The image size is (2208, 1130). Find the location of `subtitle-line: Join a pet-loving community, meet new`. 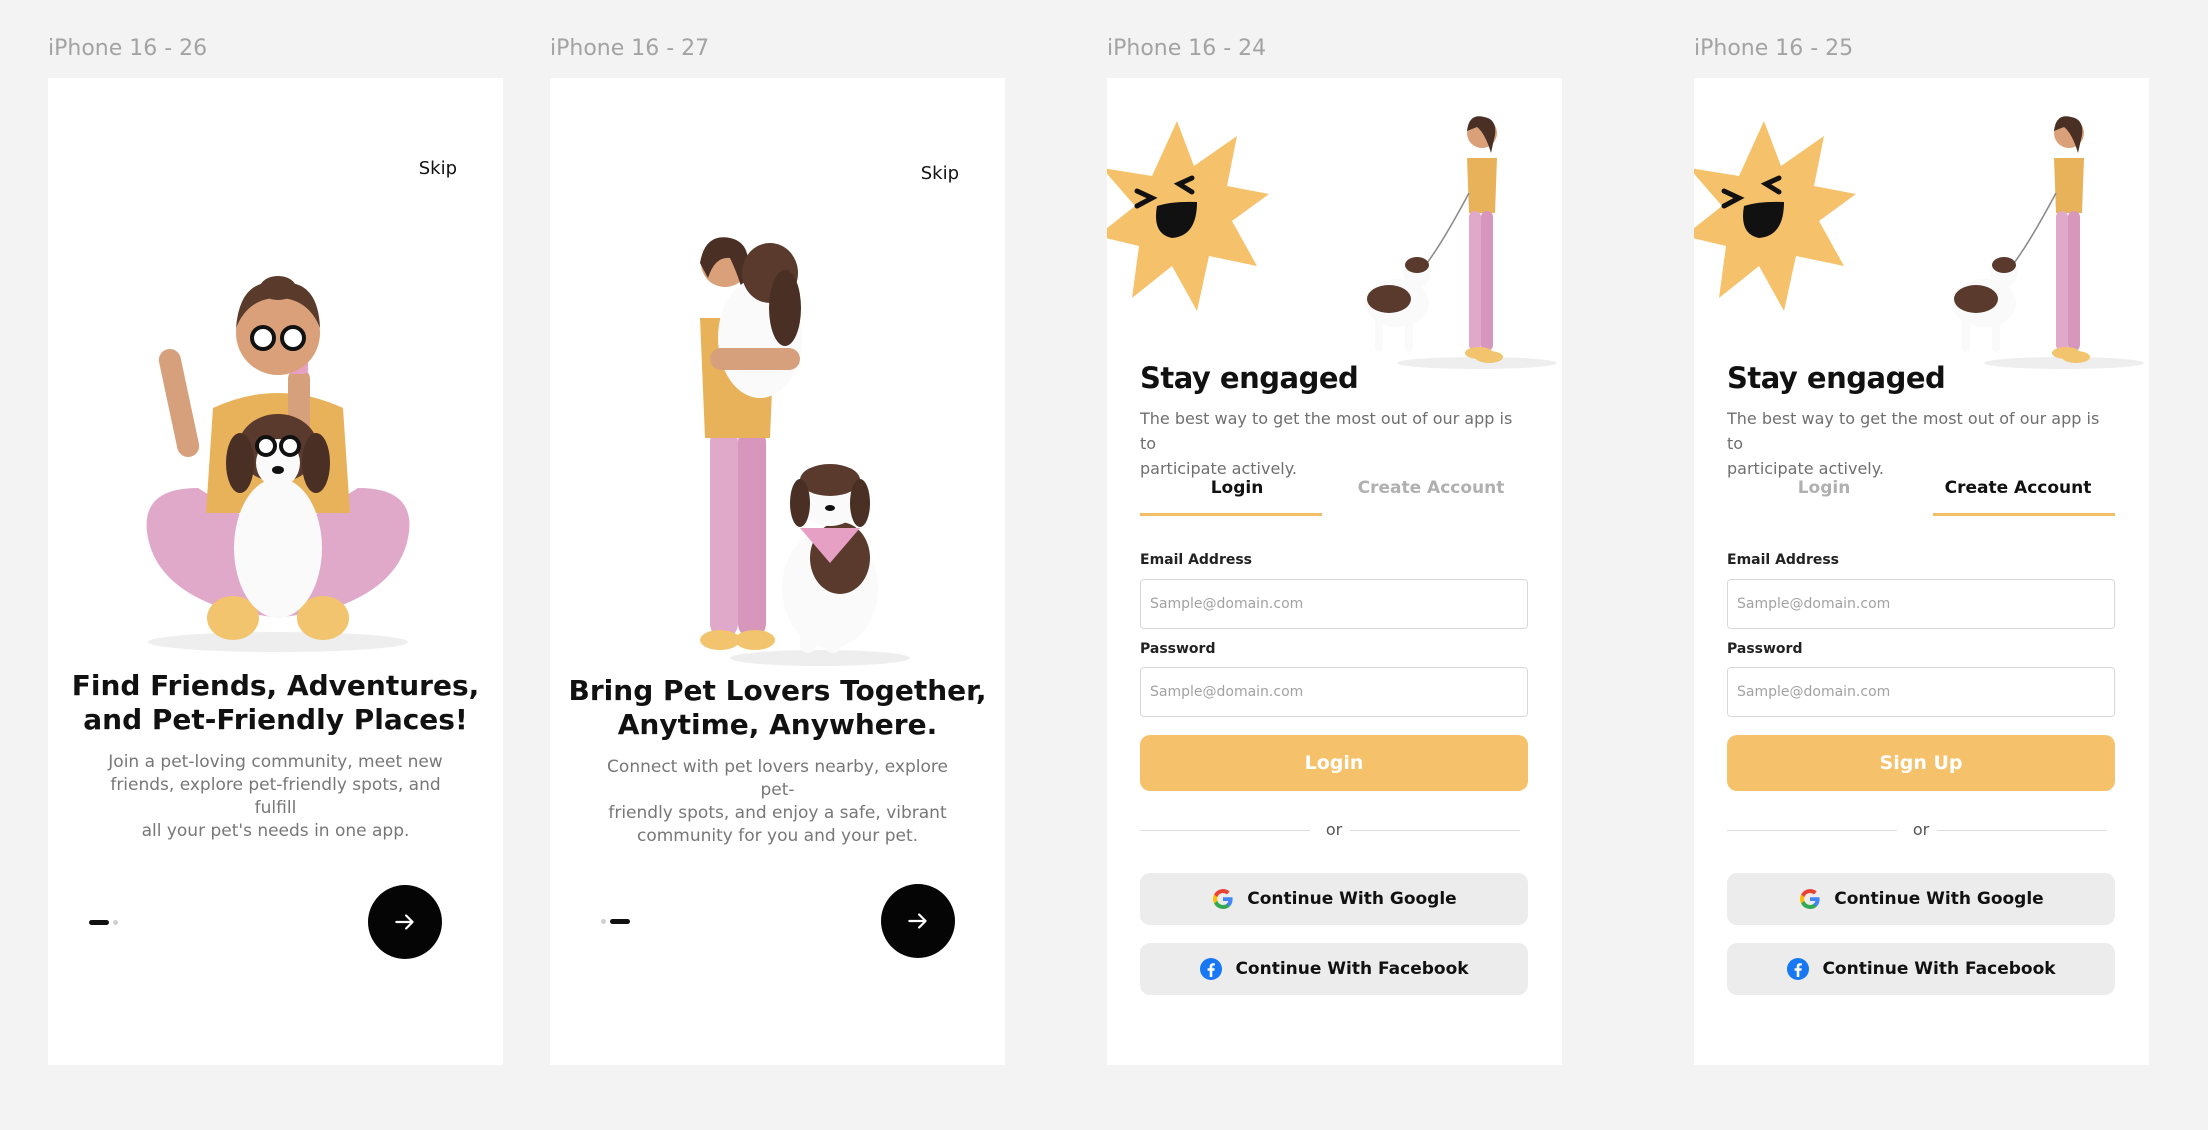

subtitle-line: Join a pet-loving community, meet new is located at coordinates (275, 762).